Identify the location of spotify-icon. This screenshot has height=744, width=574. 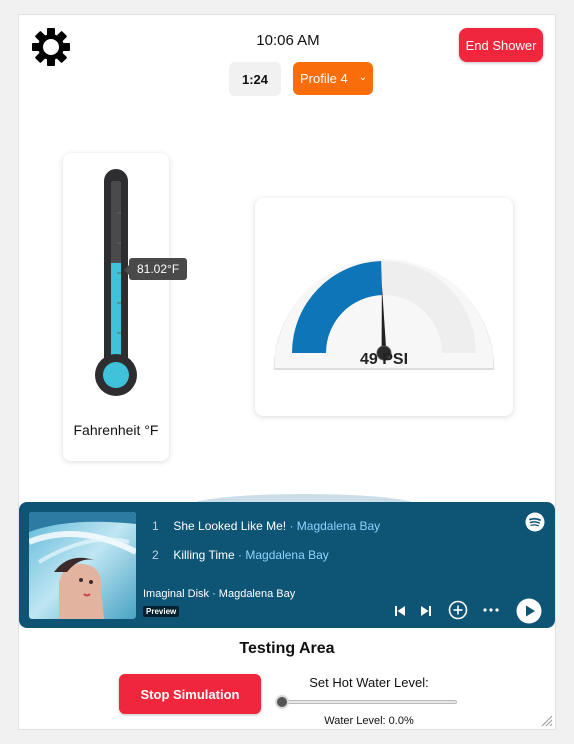
(535, 522).